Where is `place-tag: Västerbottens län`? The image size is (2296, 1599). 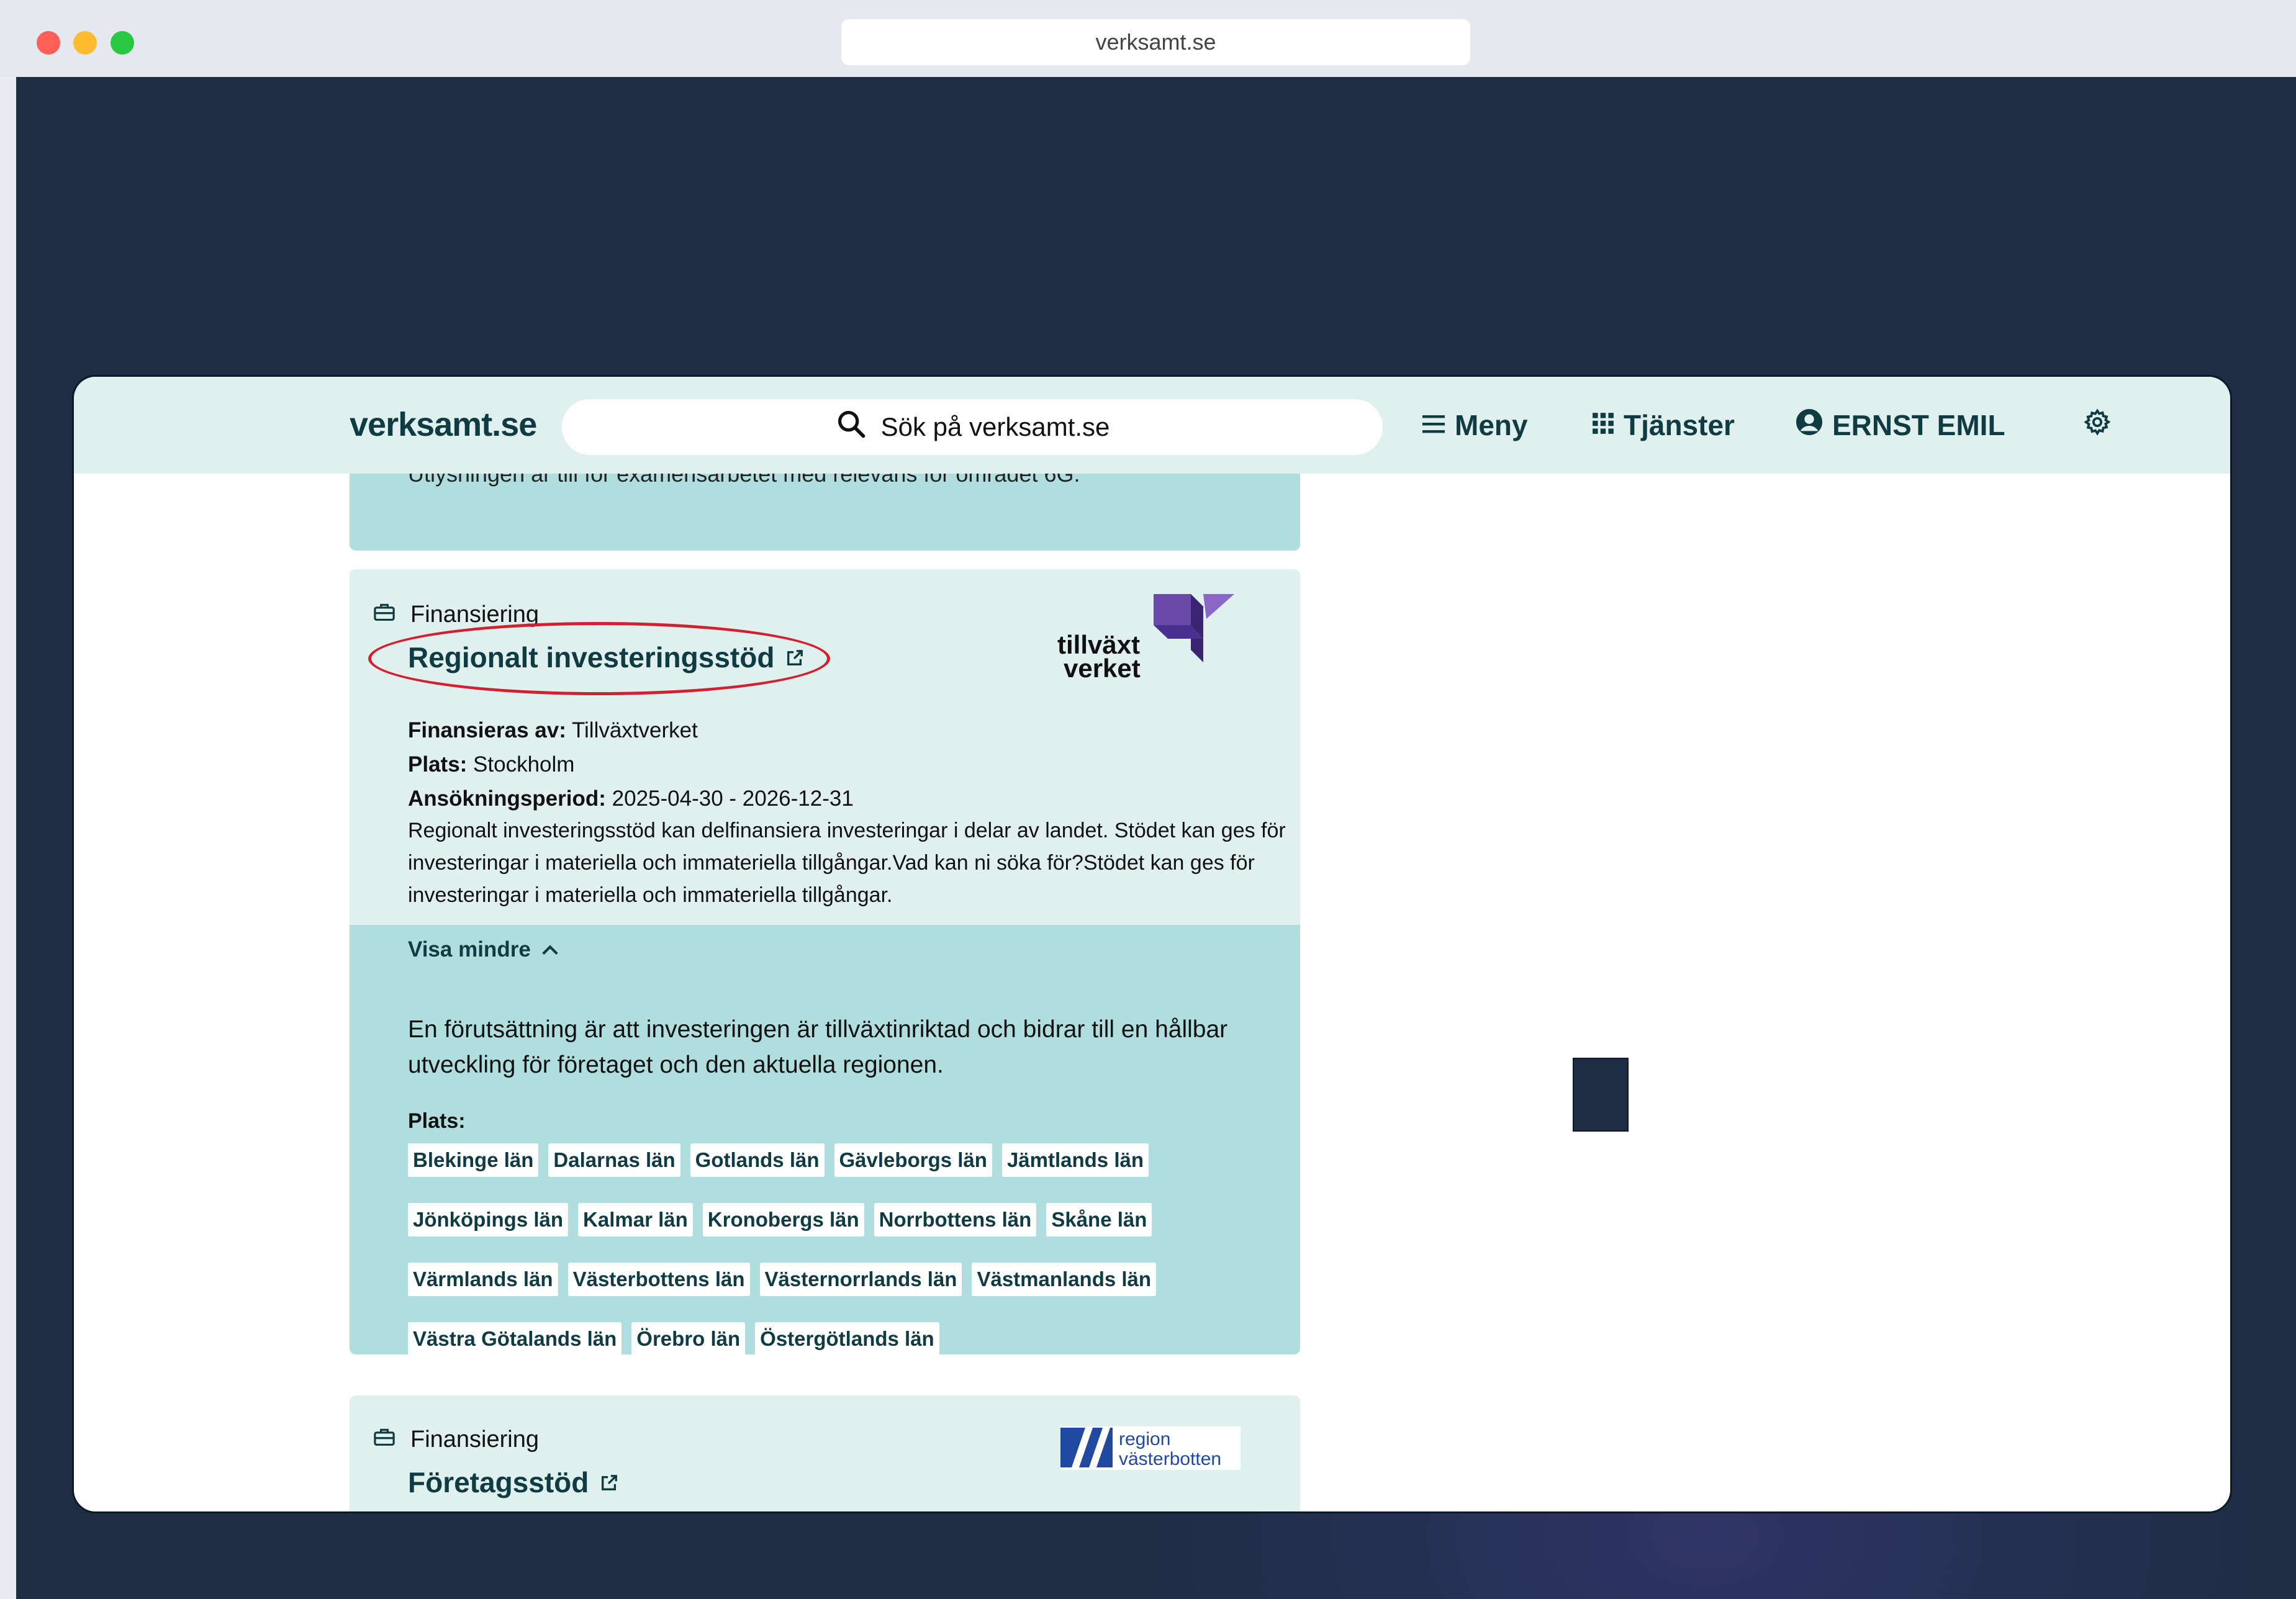 place-tag: Västerbottens län is located at coordinates (658, 1279).